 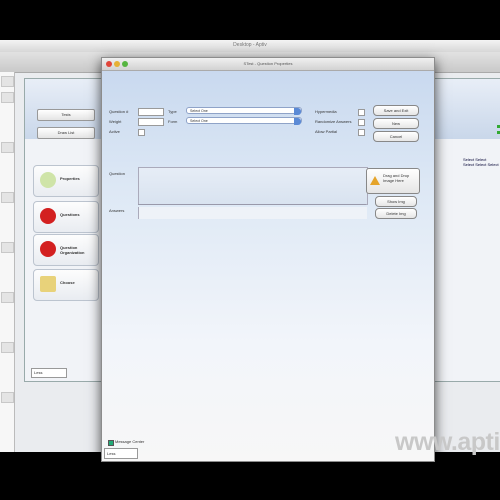 I want to click on randomize-label: Randomize Answers, so click(x=333, y=121).